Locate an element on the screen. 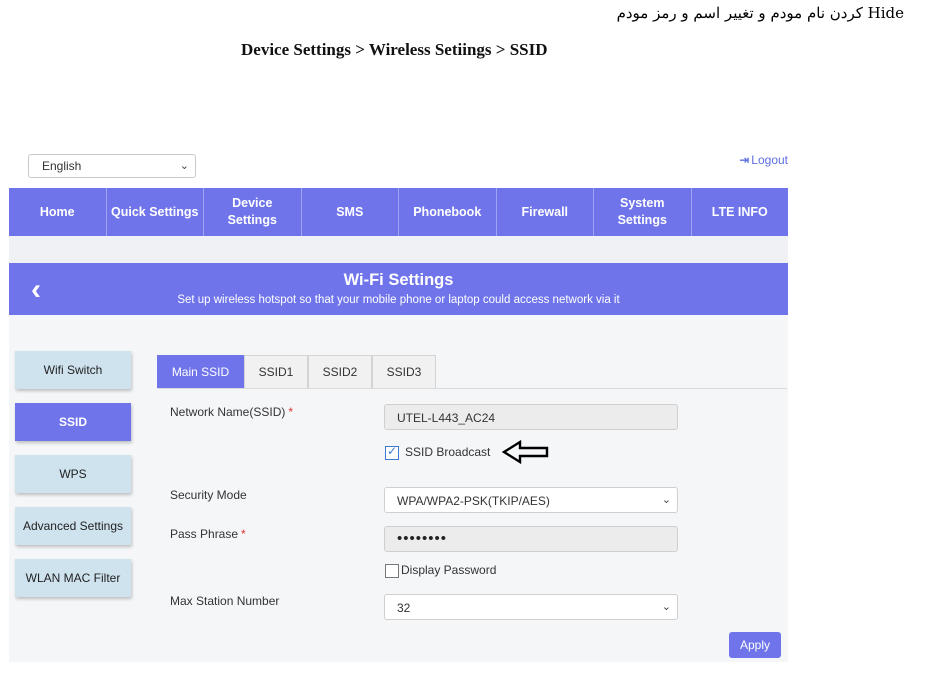  pass-phrase-field: •••••••• is located at coordinates (531, 539).